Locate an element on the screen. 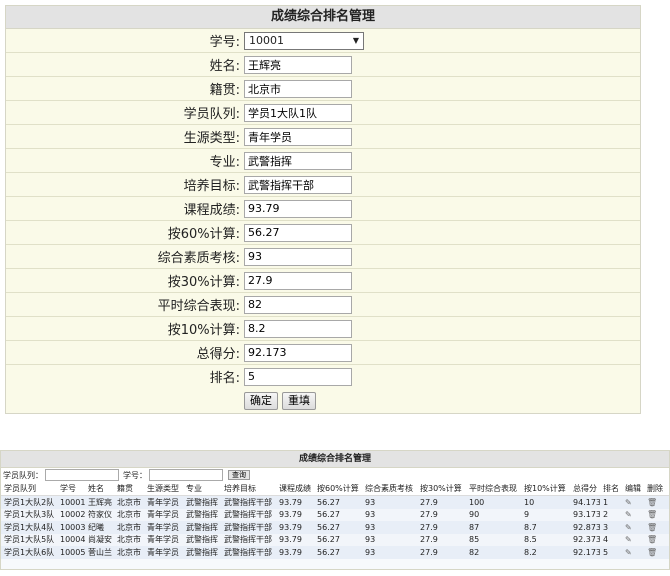 This screenshot has height=576, width=670. form-row: 生源类型: is located at coordinates (323, 137).